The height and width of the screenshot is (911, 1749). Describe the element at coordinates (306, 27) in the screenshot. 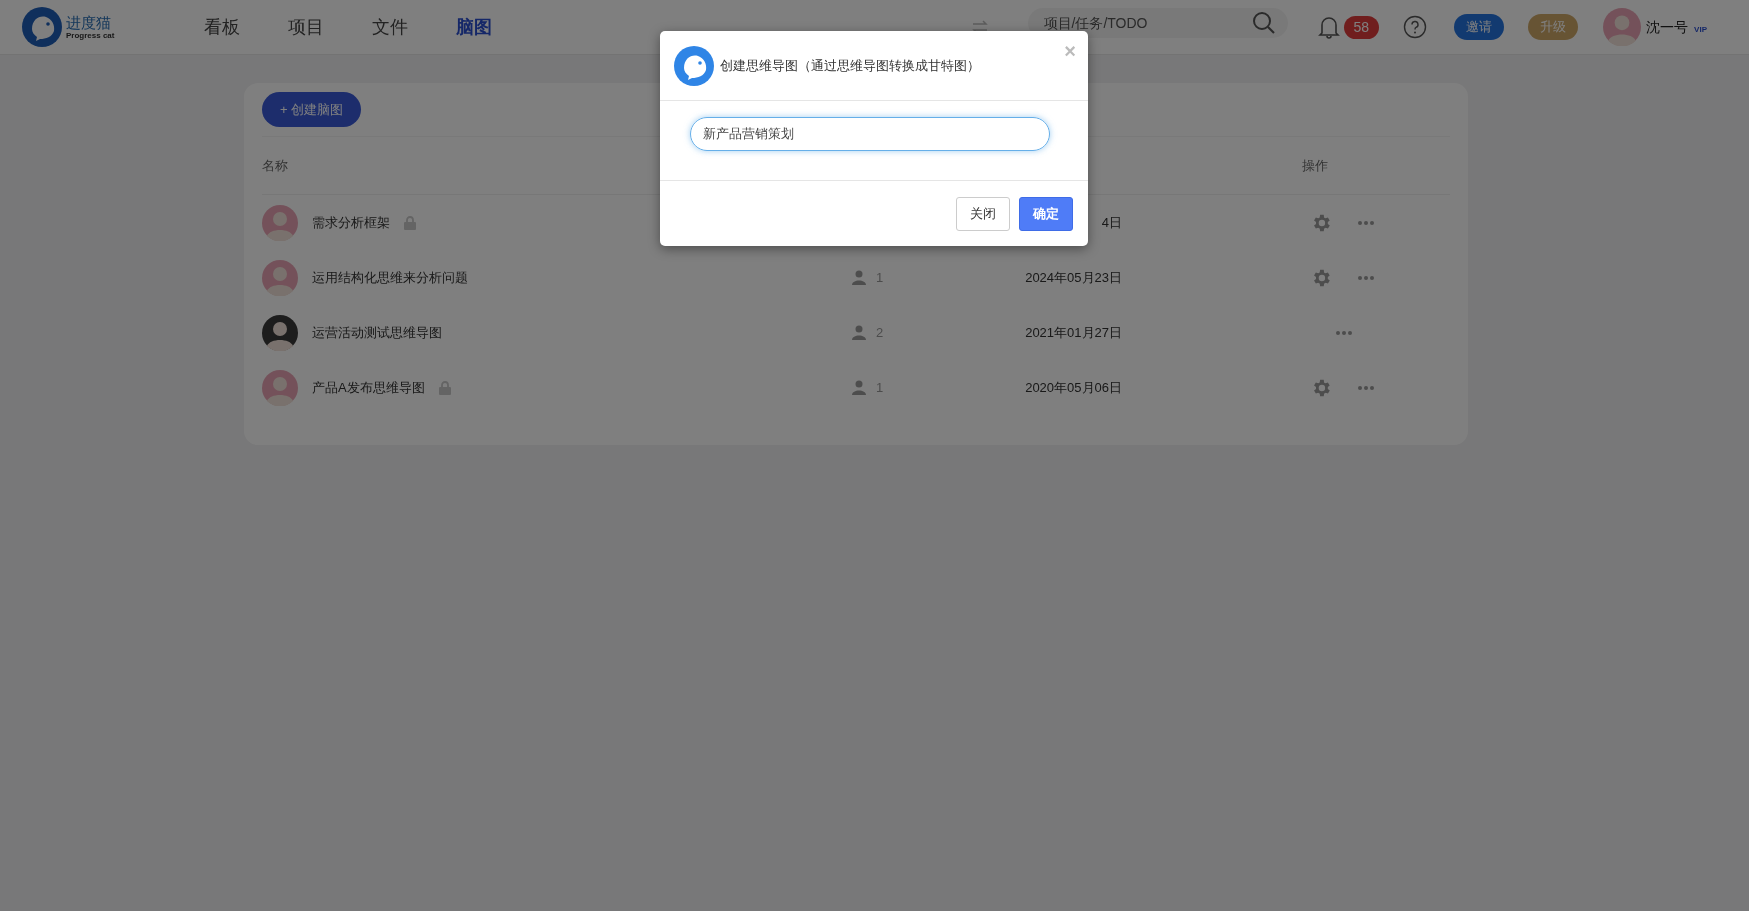

I see `nav-tab: 项目` at that location.